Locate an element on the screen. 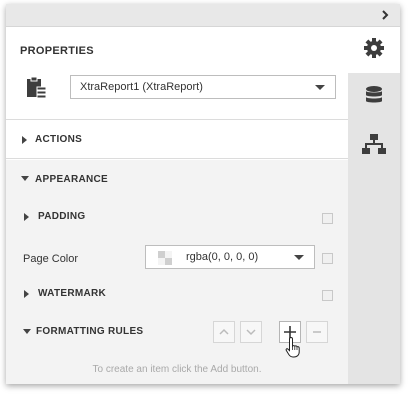 Image resolution: width=410 pixels, height=402 pixels. report-select: XtraReport1 (XtraReport) is located at coordinates (203, 87).